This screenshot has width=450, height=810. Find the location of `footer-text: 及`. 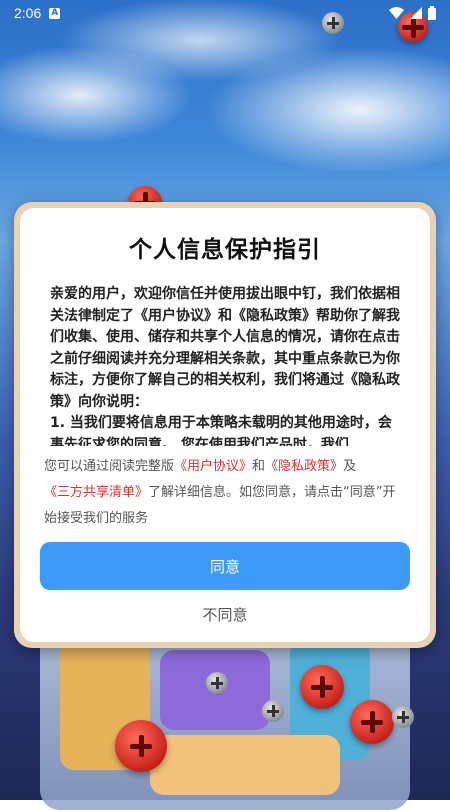

footer-text: 及 is located at coordinates (350, 466).